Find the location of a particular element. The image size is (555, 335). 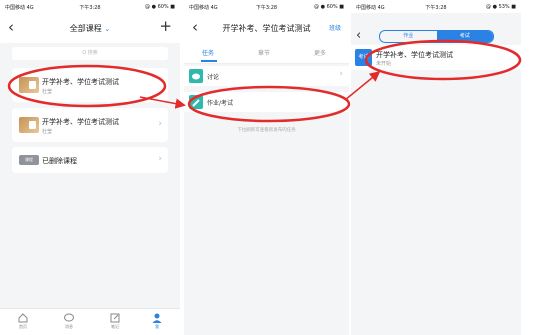

nav-bar: ‹ 开学补考、学位考试测试 班级 is located at coordinates (266, 28).